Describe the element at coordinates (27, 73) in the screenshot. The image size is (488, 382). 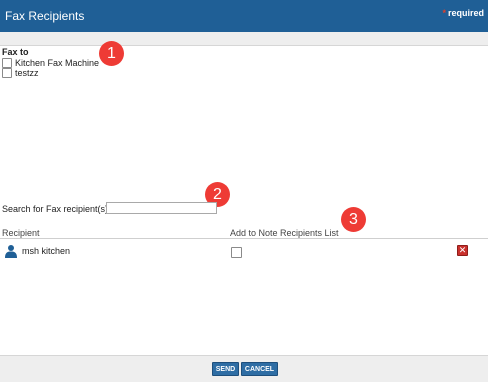
I see `fax-option-label: testzz` at that location.